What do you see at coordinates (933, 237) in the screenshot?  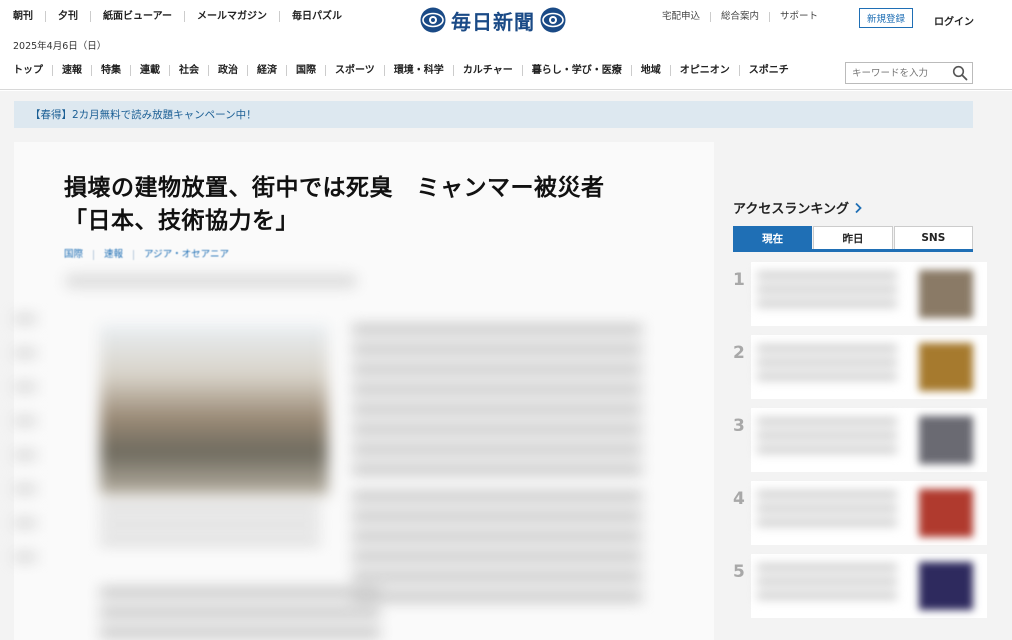 I see `tab-sns: SNS` at bounding box center [933, 237].